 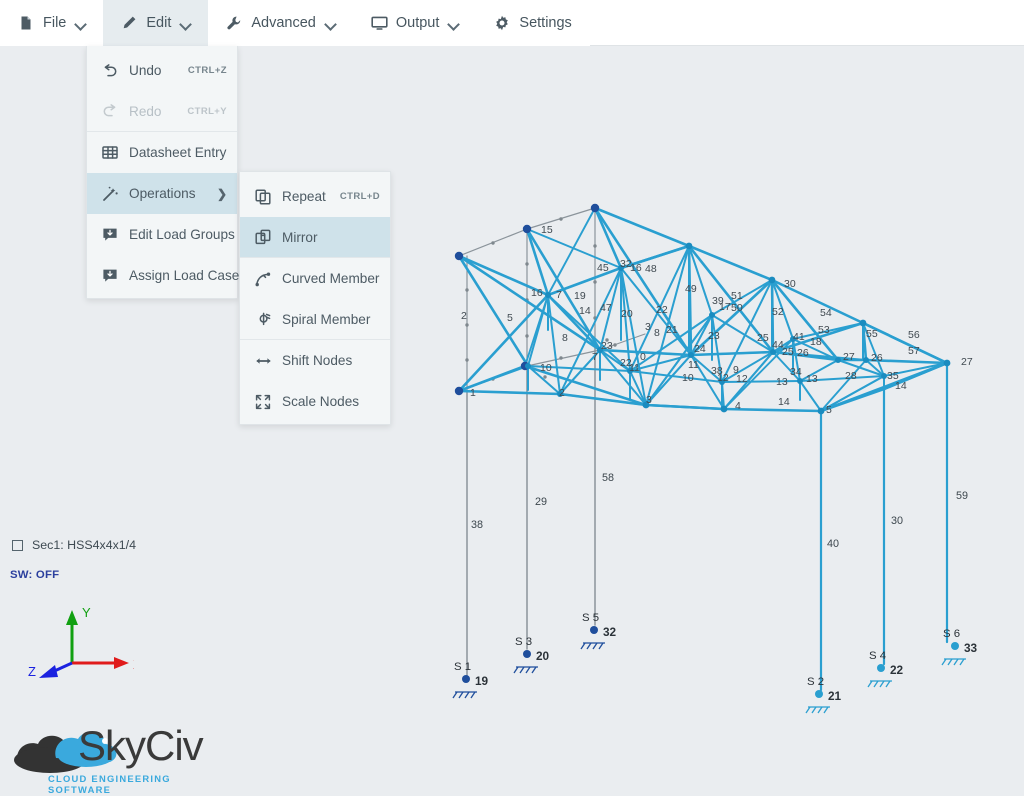 I want to click on menu-item-edit-load-groups: Edit Load Groups, so click(x=162, y=234).